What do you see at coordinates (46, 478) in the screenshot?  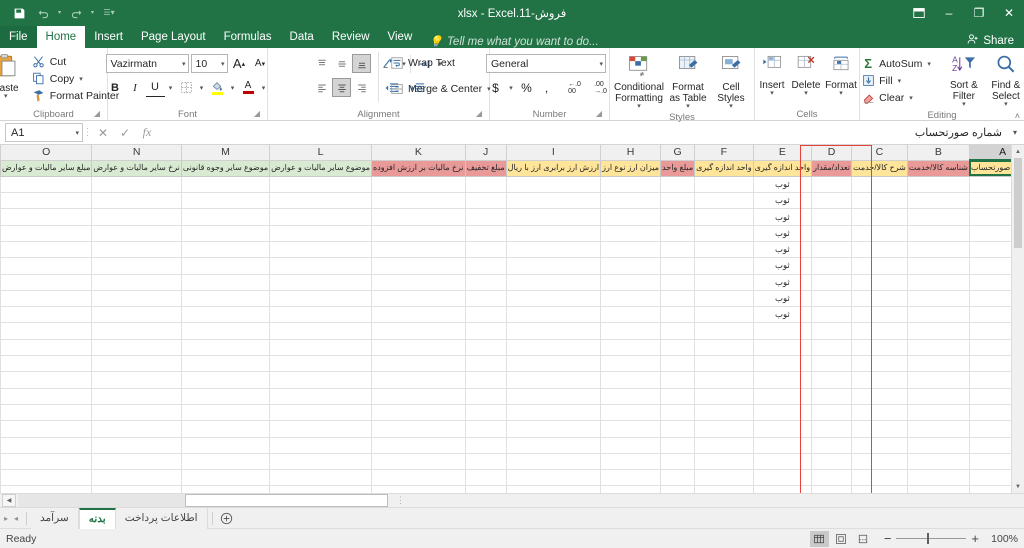 I see `cell-O20` at bounding box center [46, 478].